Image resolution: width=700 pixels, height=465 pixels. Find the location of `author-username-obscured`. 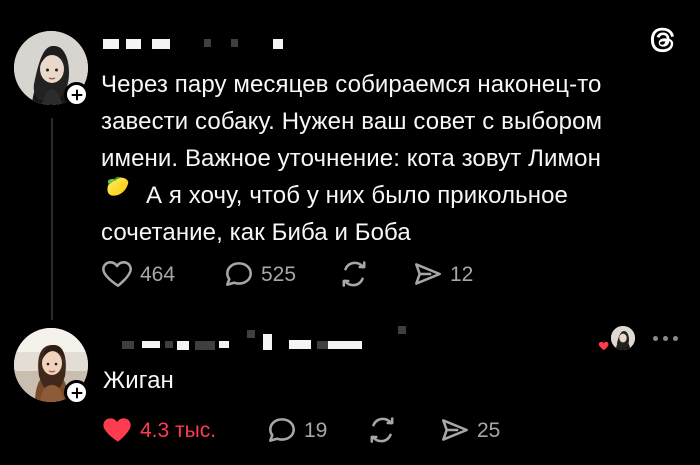

author-username-obscured is located at coordinates (198, 47).